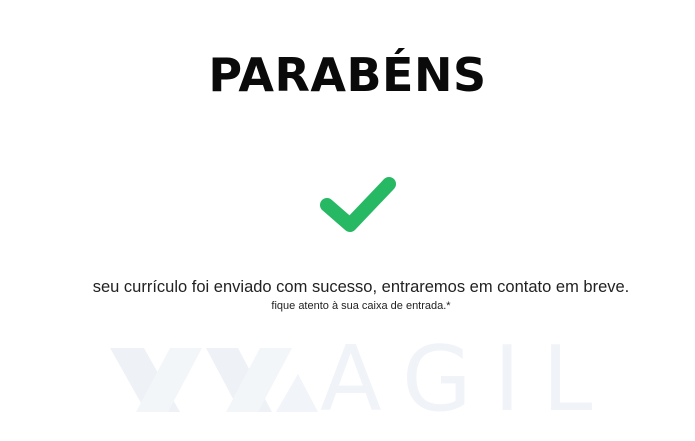 The image size is (695, 441). Describe the element at coordinates (467, 379) in the screenshot. I see `watermark-text: AGIL` at that location.